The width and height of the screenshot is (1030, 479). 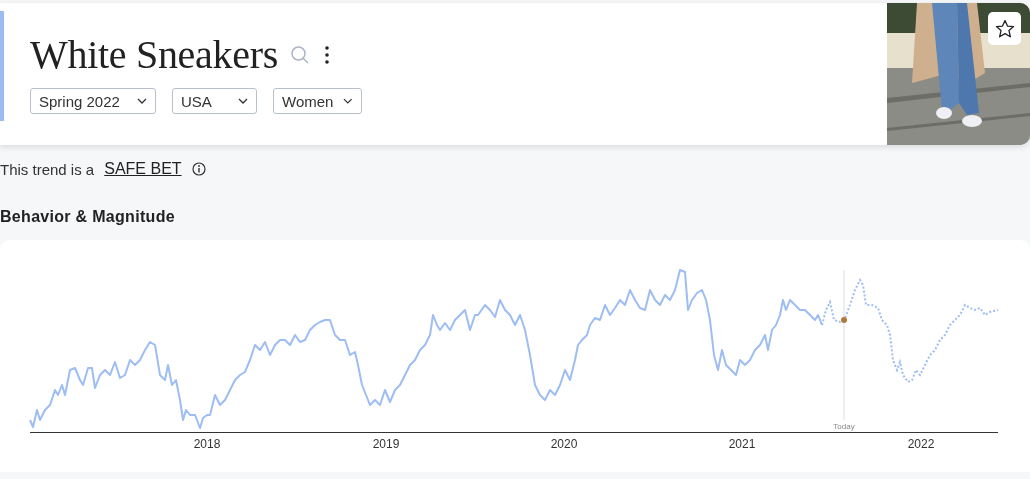 I want to click on search-icon, so click(x=299, y=54).